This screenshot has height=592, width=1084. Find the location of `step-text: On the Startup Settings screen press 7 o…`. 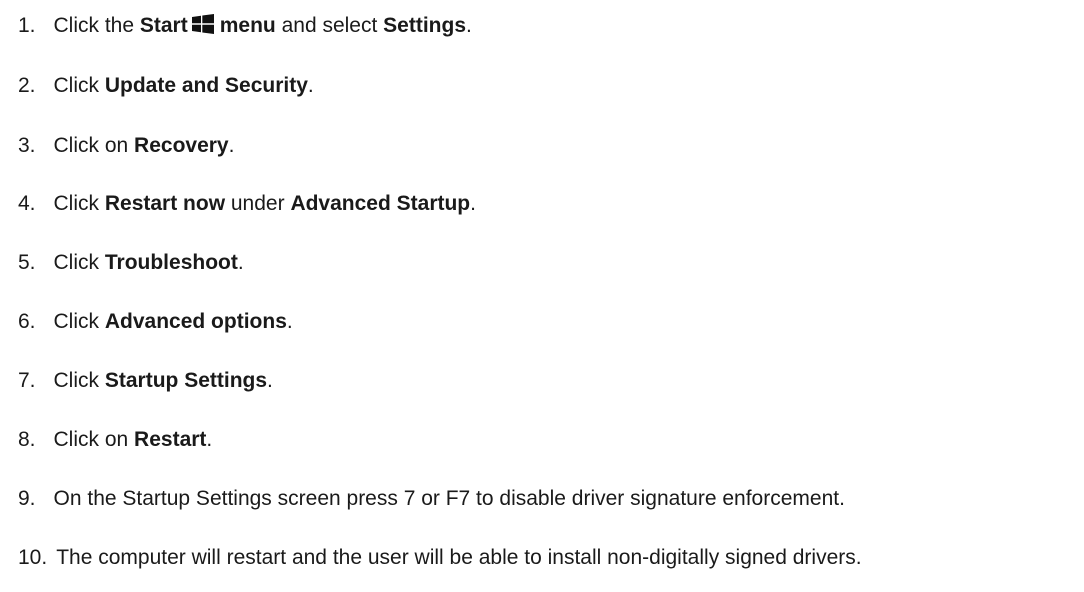

step-text: On the Startup Settings screen press 7 o… is located at coordinates (449, 498).